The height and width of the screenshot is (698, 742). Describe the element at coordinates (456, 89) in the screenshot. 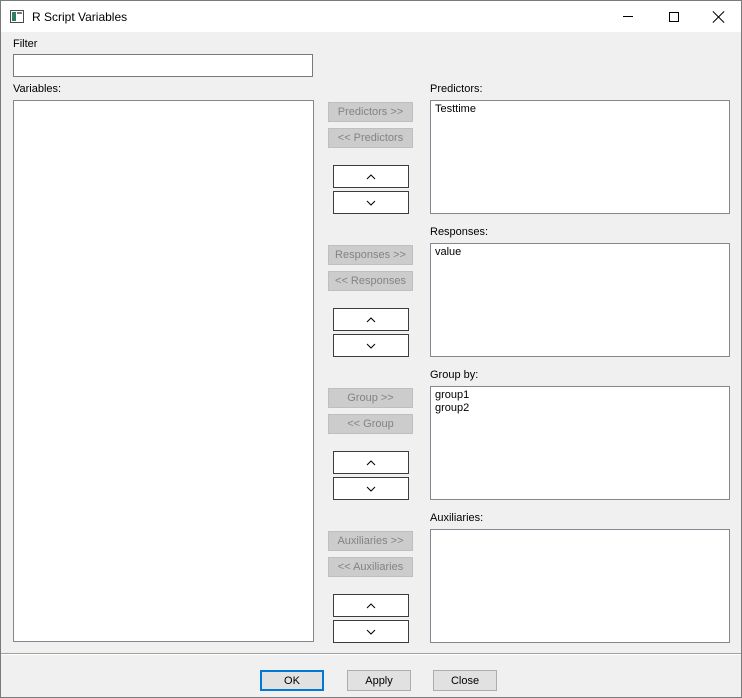

I see `predictors-label: Predictors:` at that location.